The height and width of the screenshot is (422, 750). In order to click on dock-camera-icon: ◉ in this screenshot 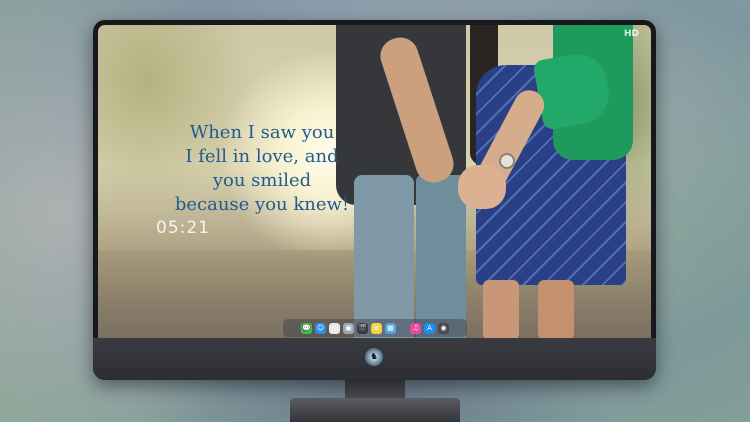, I will do `click(443, 328)`.